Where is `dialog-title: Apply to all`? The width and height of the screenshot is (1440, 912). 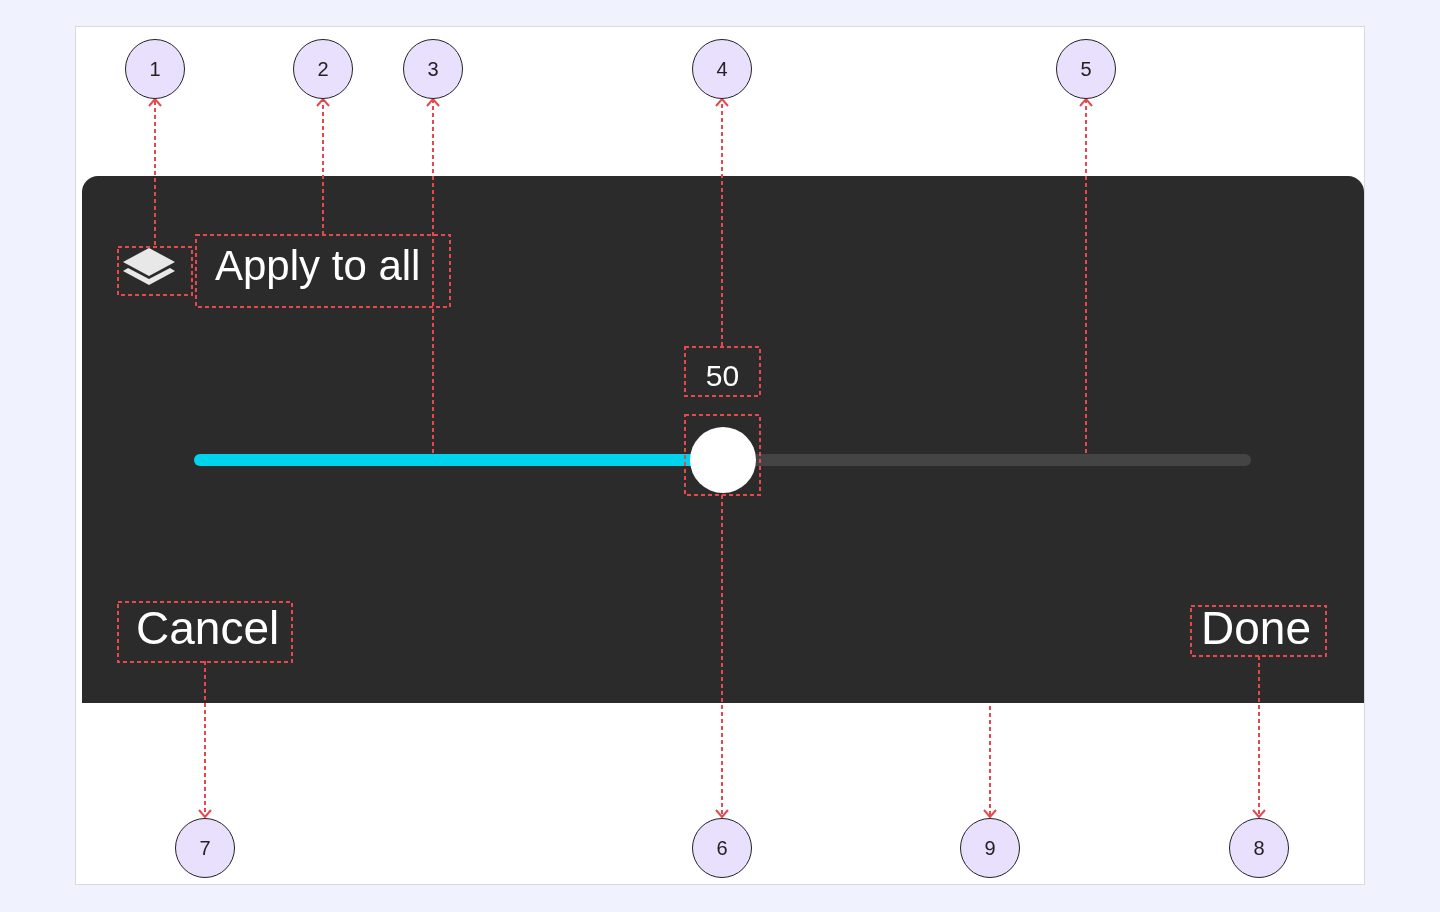
dialog-title: Apply to all is located at coordinates (318, 266).